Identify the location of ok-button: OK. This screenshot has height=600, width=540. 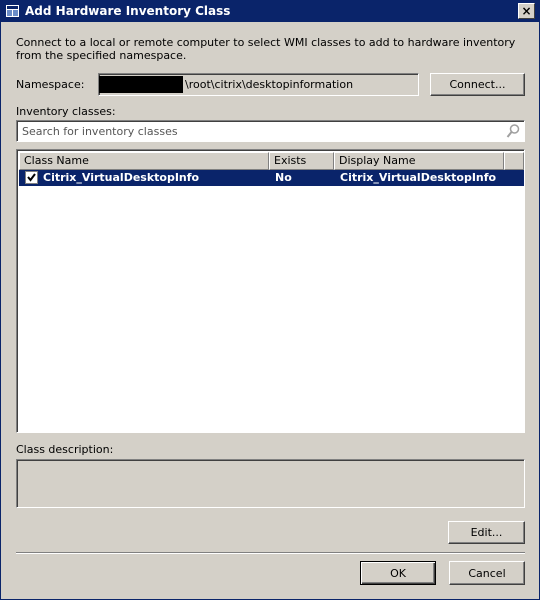
(398, 573).